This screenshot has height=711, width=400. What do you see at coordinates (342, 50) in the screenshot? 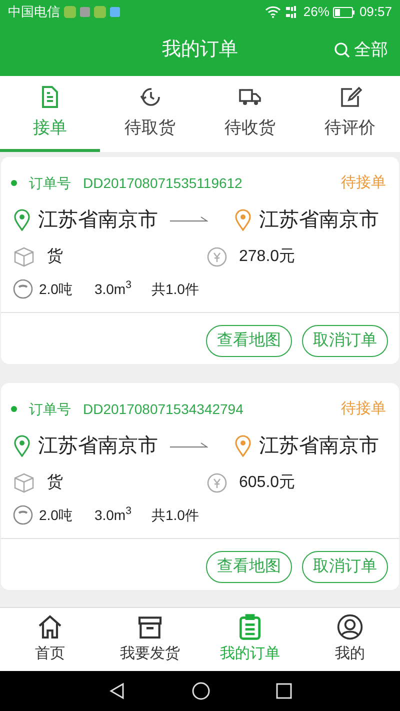
I see `search-icon` at bounding box center [342, 50].